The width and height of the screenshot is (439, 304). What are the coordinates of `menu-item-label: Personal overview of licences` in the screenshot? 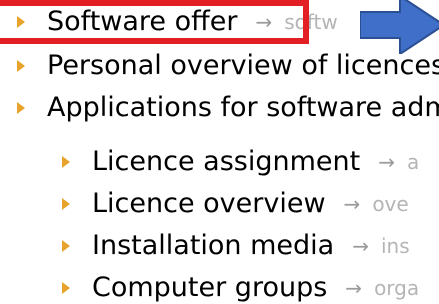 It's located at (243, 66).